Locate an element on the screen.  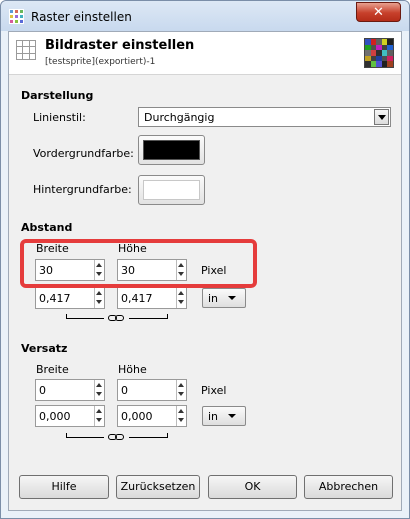
abstand-breite-in-value: 0,417 is located at coordinates (55, 298).